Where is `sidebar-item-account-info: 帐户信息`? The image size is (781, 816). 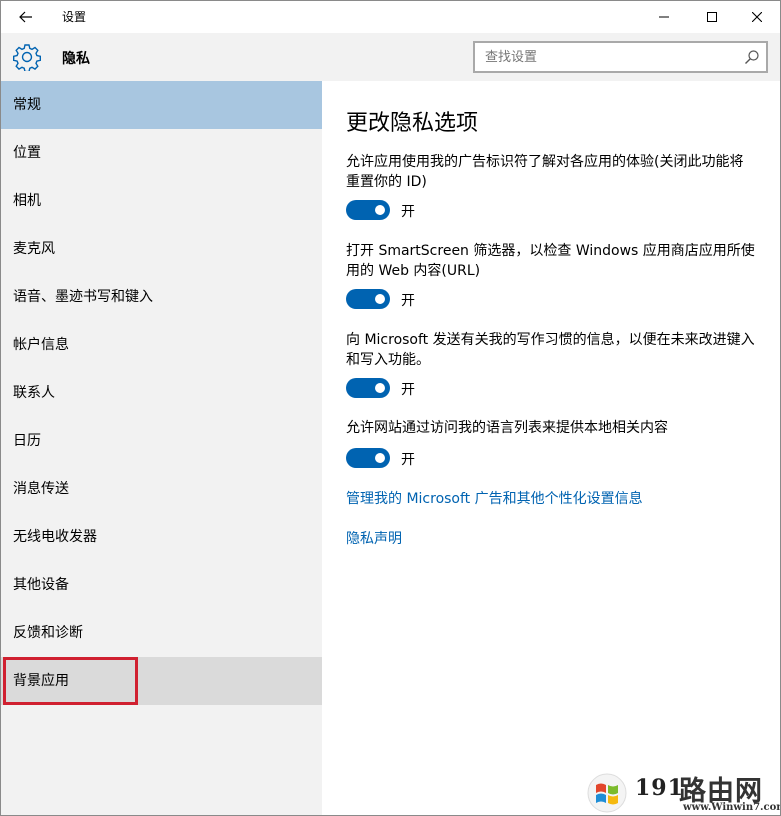 sidebar-item-account-info: 帐户信息 is located at coordinates (161, 345).